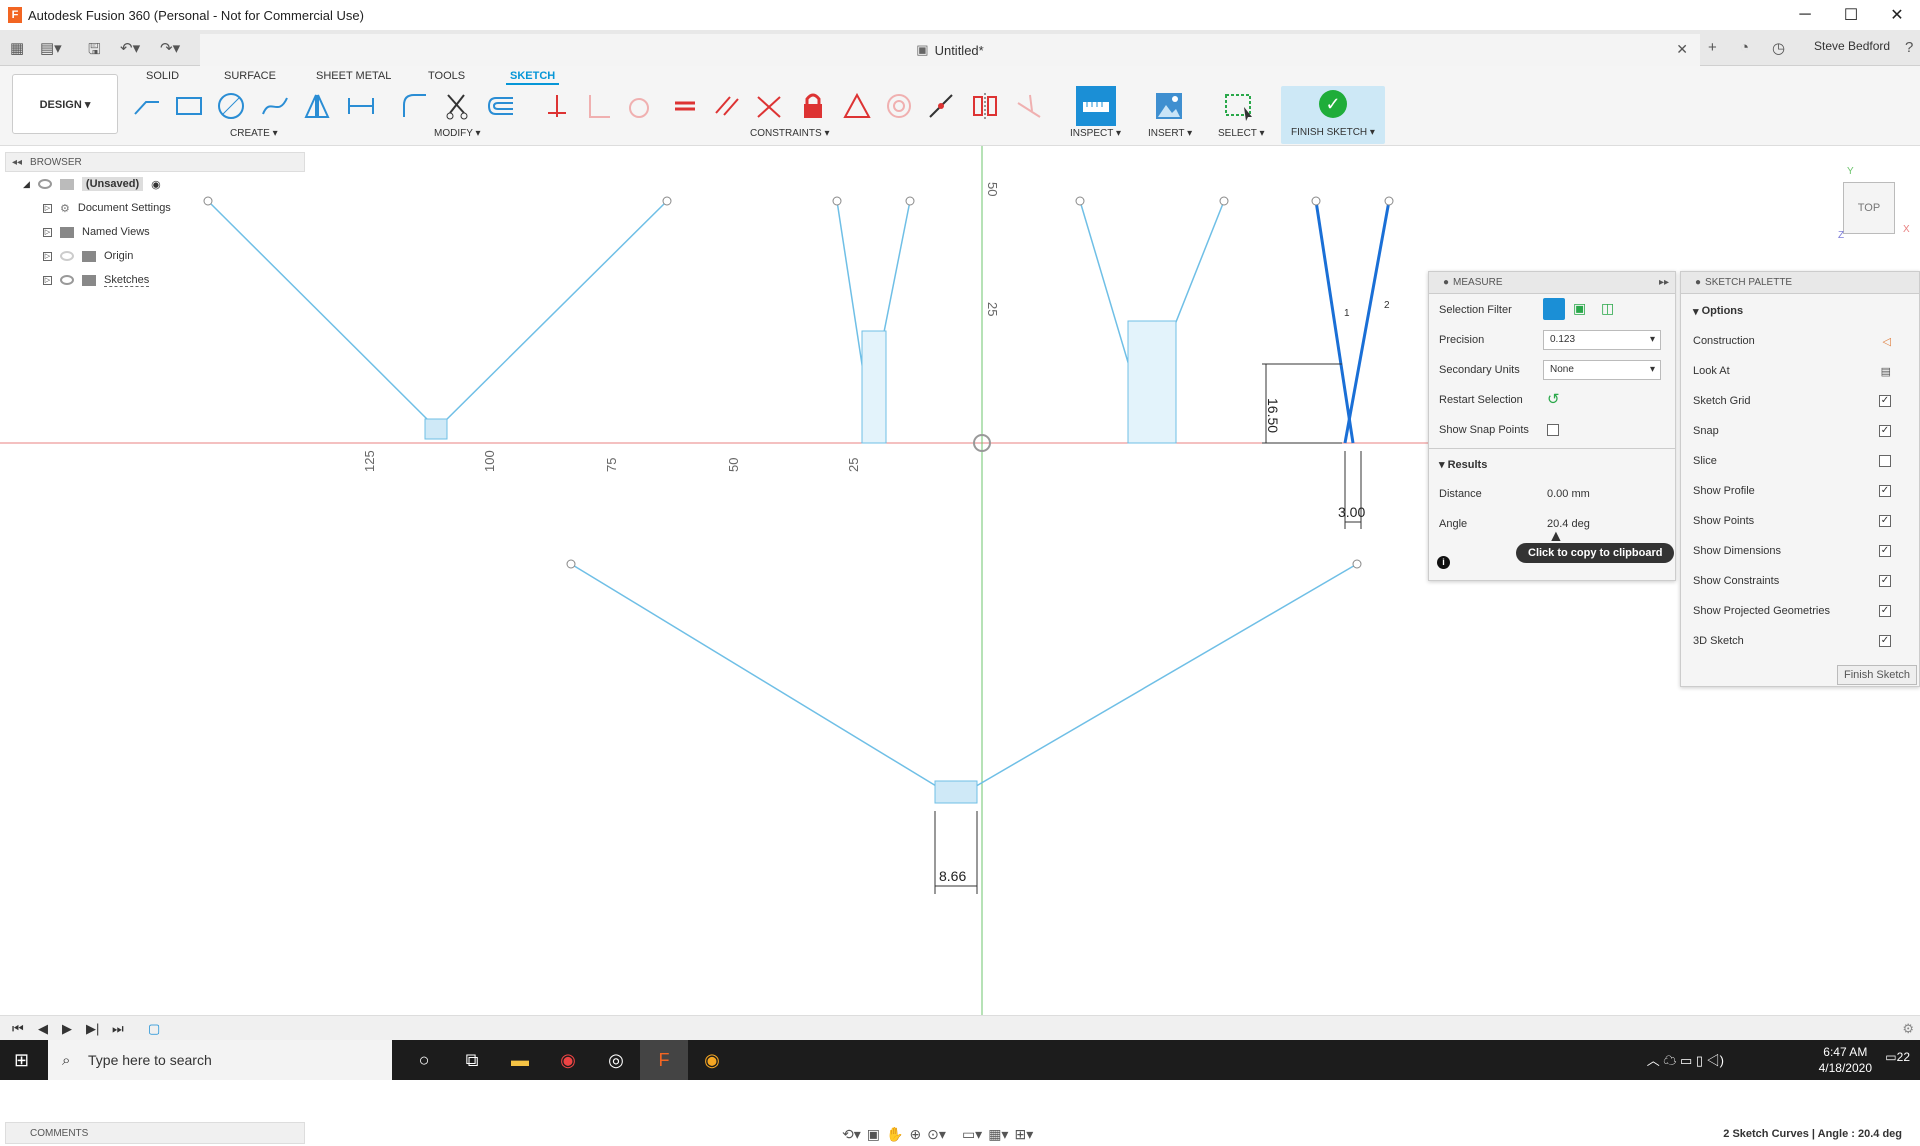 This screenshot has height=1146, width=1920. What do you see at coordinates (457, 133) in the screenshot?
I see `modify-menu: MODIFY ▾` at bounding box center [457, 133].